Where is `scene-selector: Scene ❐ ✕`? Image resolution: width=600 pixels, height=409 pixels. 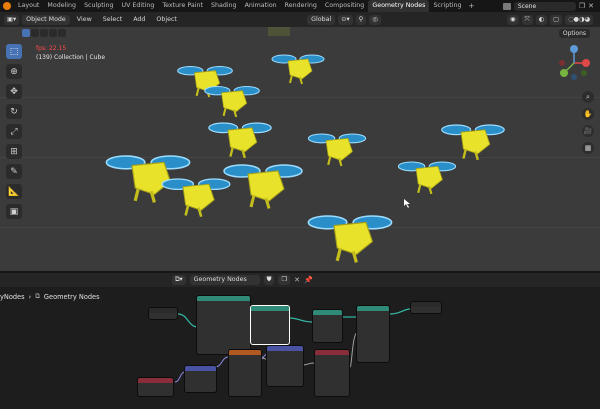
scene-selector: Scene ❐ ✕ is located at coordinates (551, 6).